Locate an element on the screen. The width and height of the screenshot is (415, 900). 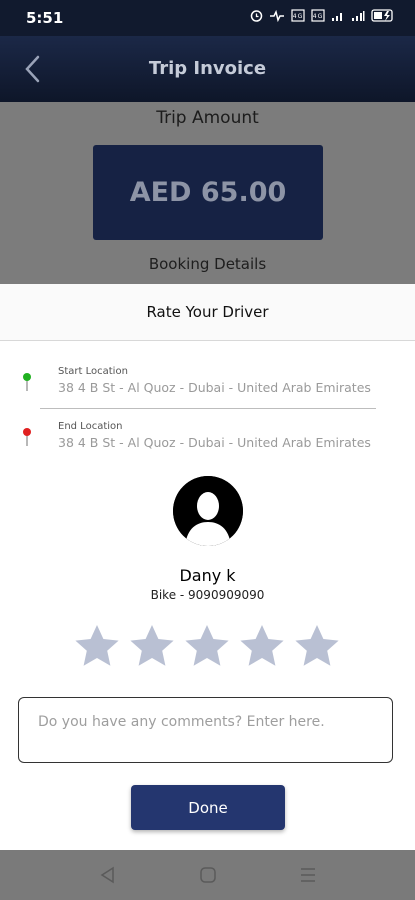
start-location-label: Start Location is located at coordinates (93, 371).